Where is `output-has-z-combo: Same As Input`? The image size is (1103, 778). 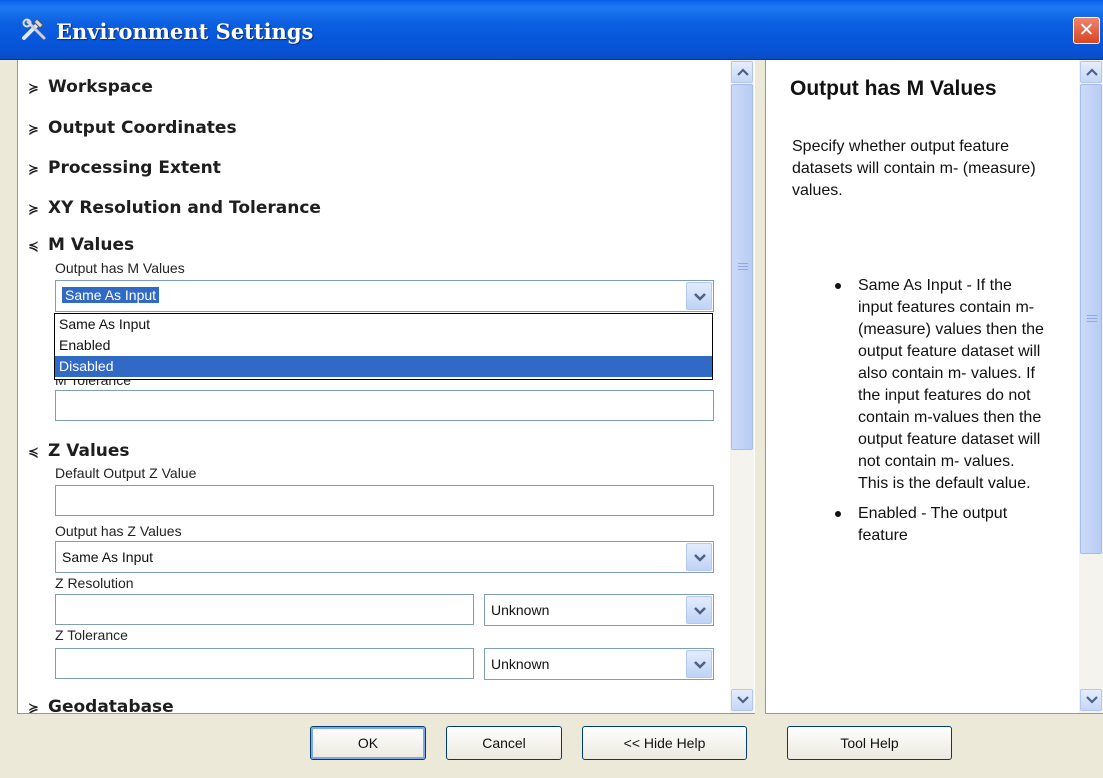 output-has-z-combo: Same As Input is located at coordinates (384, 557).